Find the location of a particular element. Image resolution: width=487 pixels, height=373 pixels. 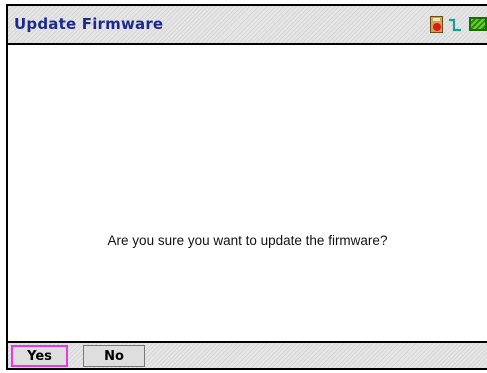

status-icons is located at coordinates (458, 24).